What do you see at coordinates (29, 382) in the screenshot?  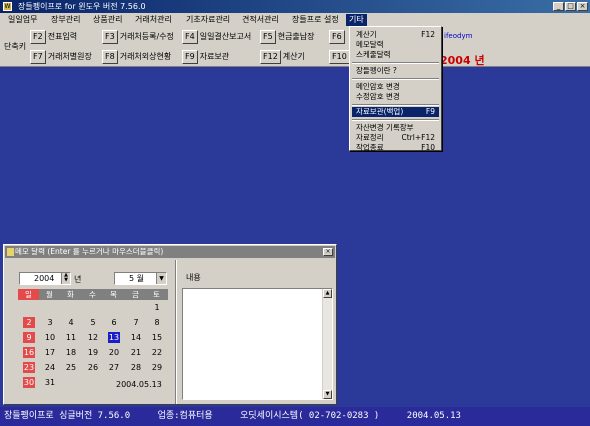 I see `calendar-day: 30` at bounding box center [29, 382].